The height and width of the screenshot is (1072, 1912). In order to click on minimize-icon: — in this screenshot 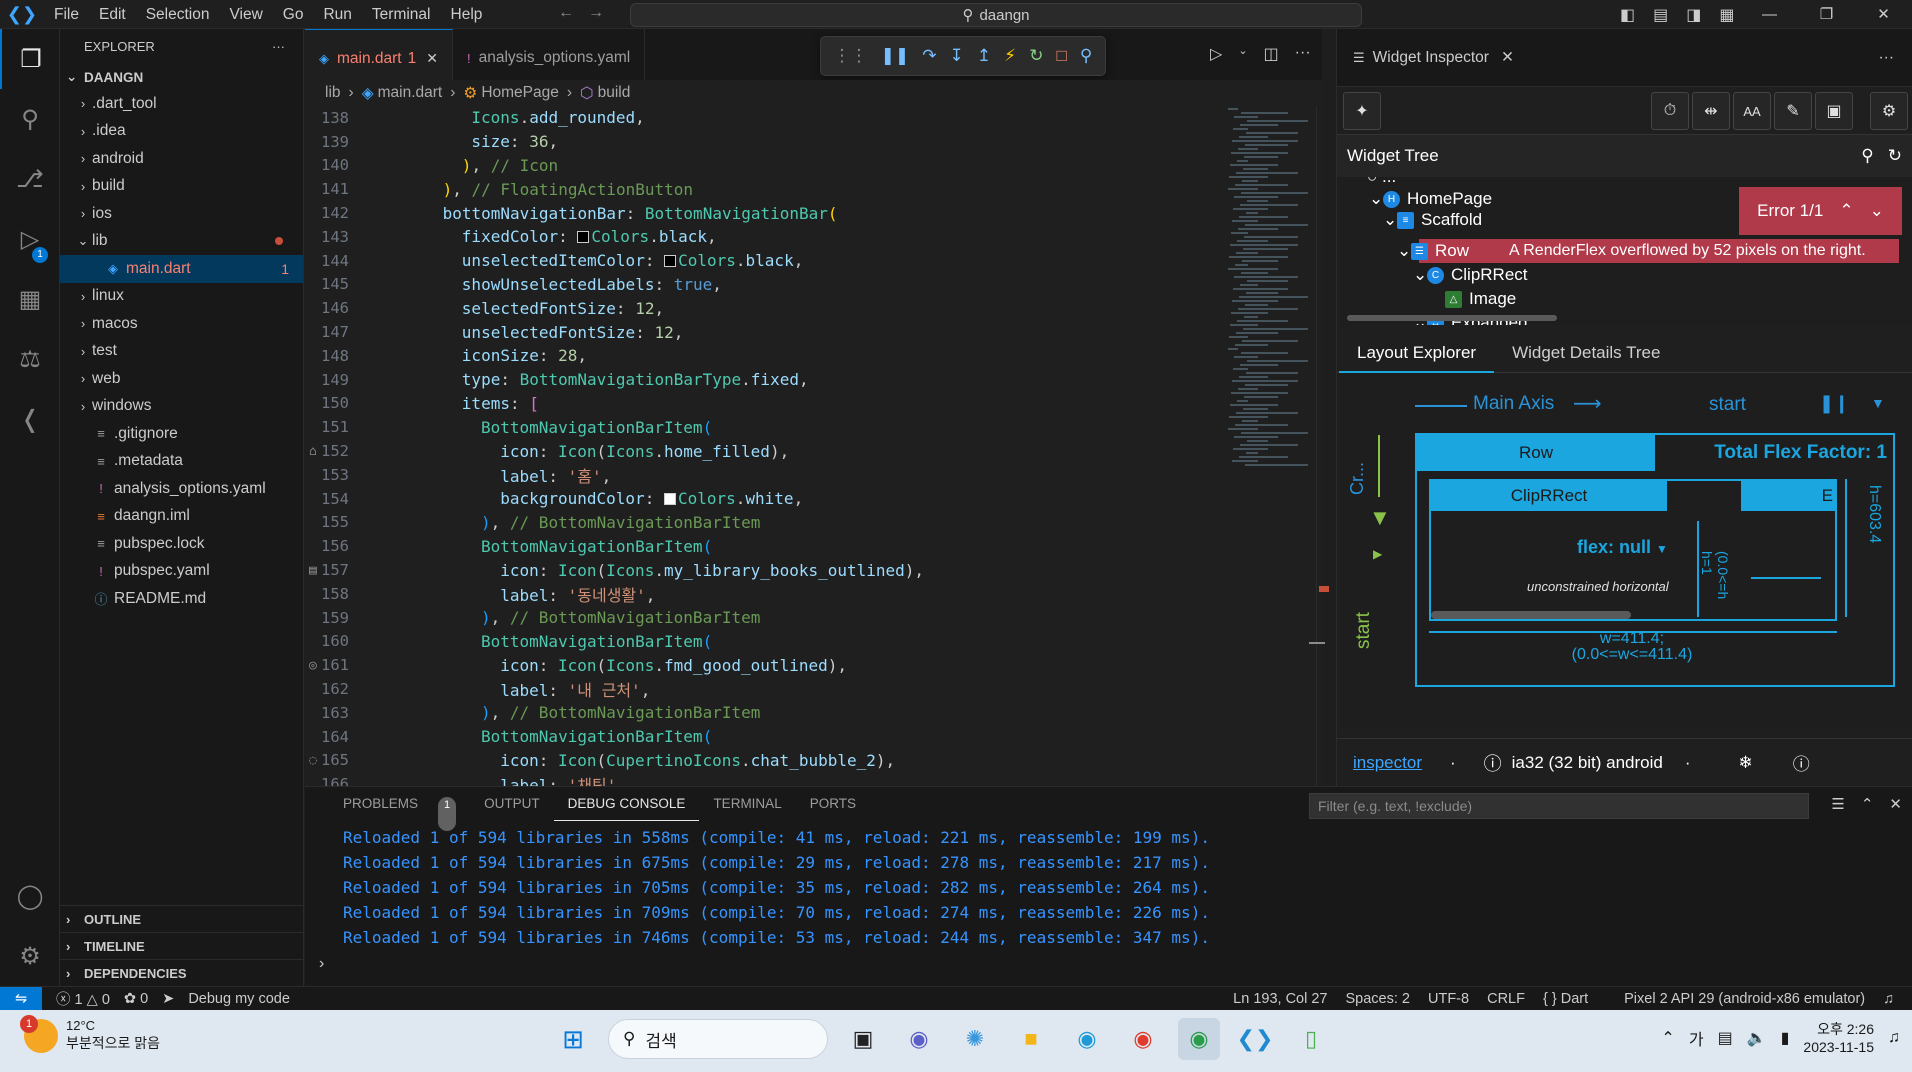, I will do `click(1769, 14)`.